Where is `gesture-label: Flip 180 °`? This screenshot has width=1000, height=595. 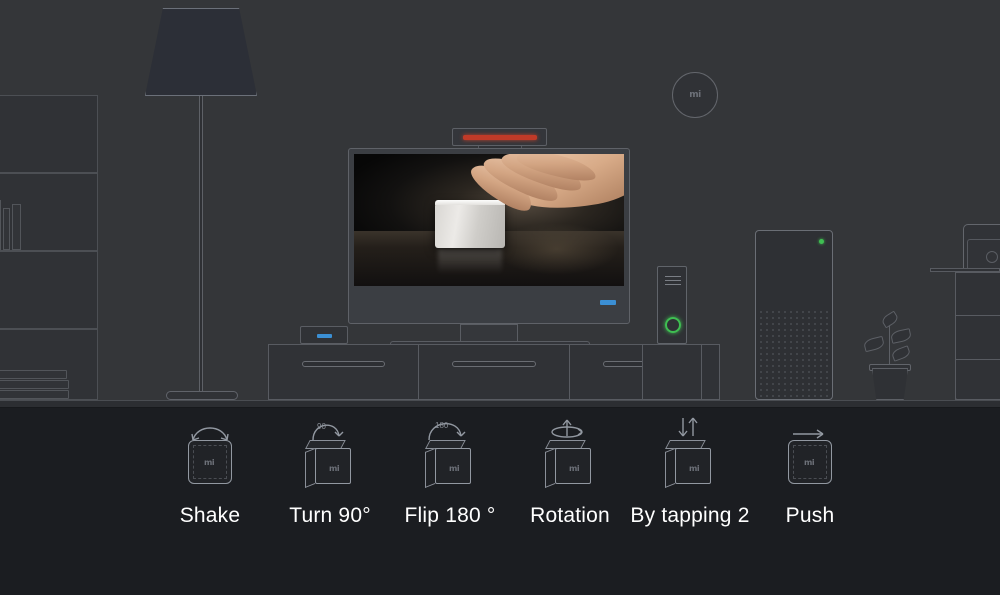
gesture-label: Flip 180 ° is located at coordinates (450, 515).